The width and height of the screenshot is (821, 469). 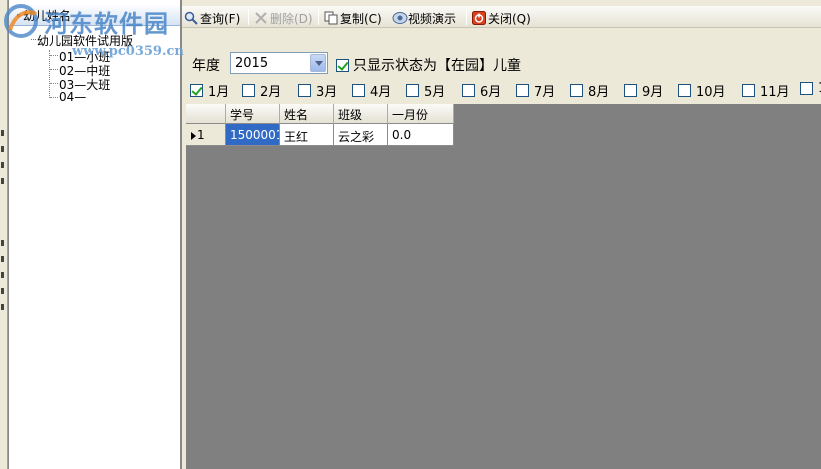 I want to click on chevron-down-icon, so click(x=318, y=63).